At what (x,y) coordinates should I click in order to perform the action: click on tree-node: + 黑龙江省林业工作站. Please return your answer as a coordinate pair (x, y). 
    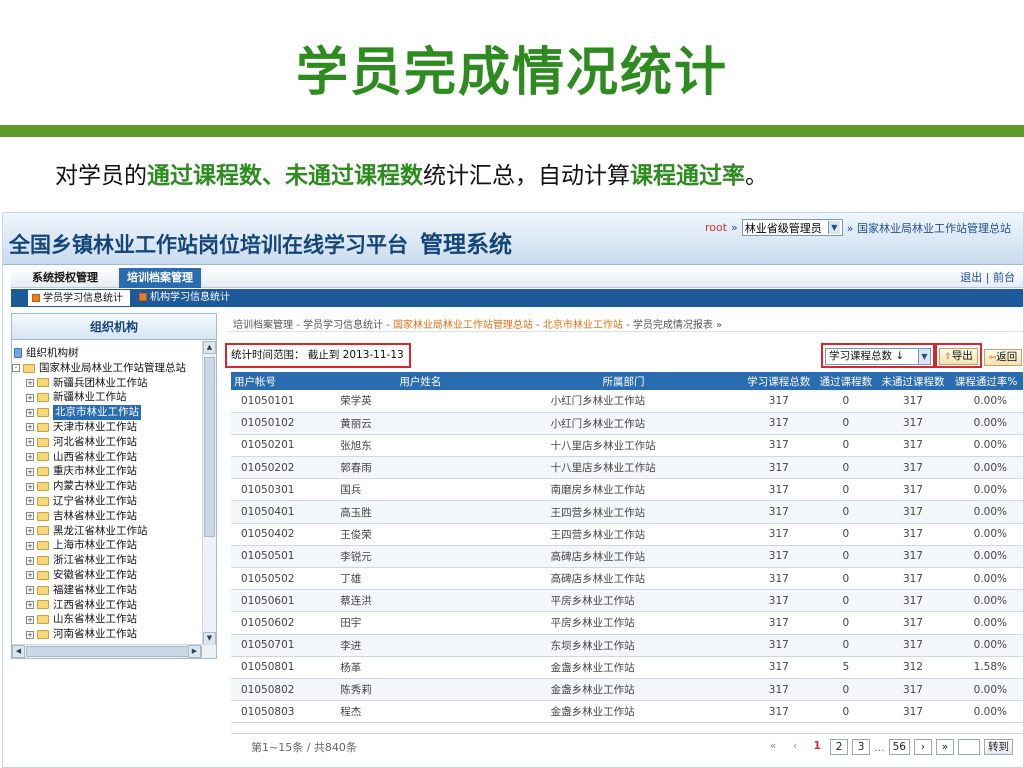
    Looking at the image, I should click on (107, 531).